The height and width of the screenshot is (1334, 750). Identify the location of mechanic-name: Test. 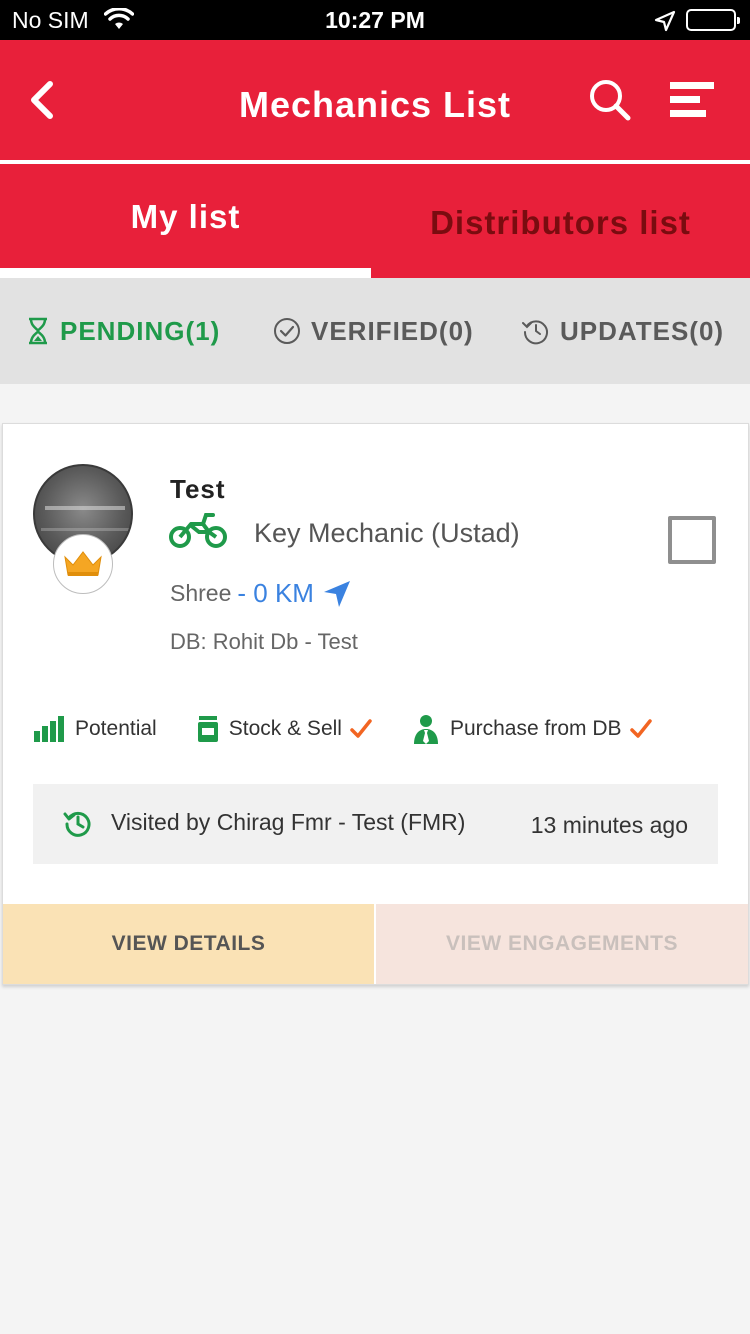
(198, 489).